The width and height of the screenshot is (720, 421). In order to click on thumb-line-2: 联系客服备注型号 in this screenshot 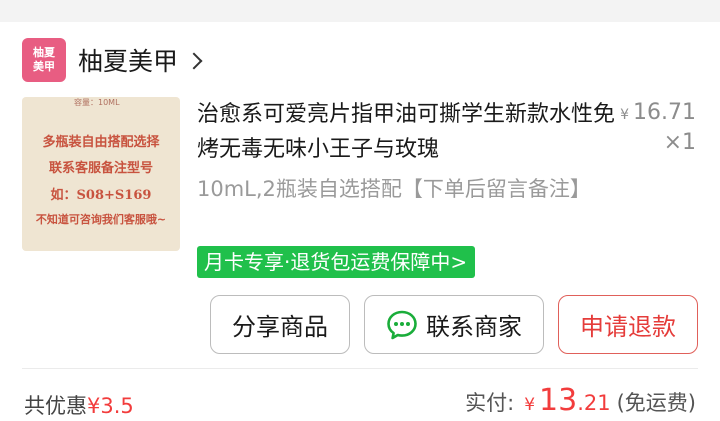, I will do `click(100, 168)`.